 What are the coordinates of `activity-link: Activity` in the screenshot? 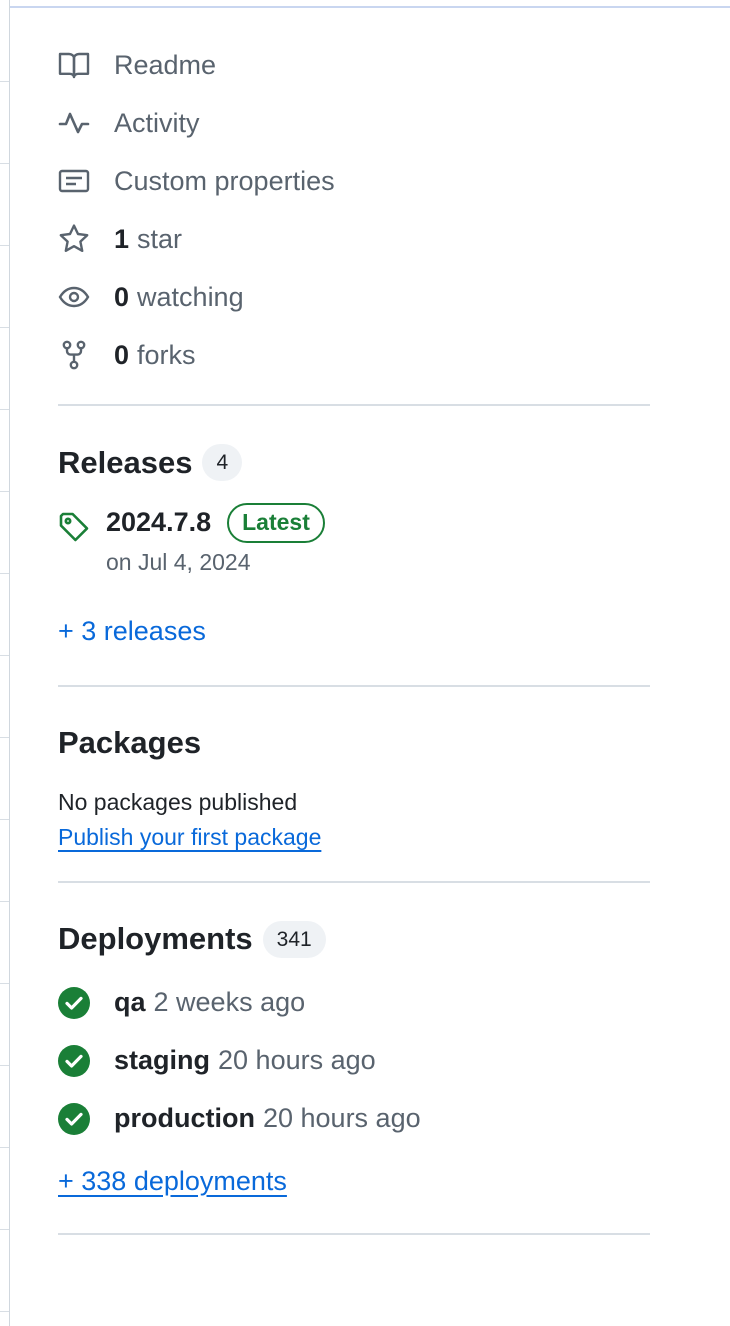 It's located at (354, 123).